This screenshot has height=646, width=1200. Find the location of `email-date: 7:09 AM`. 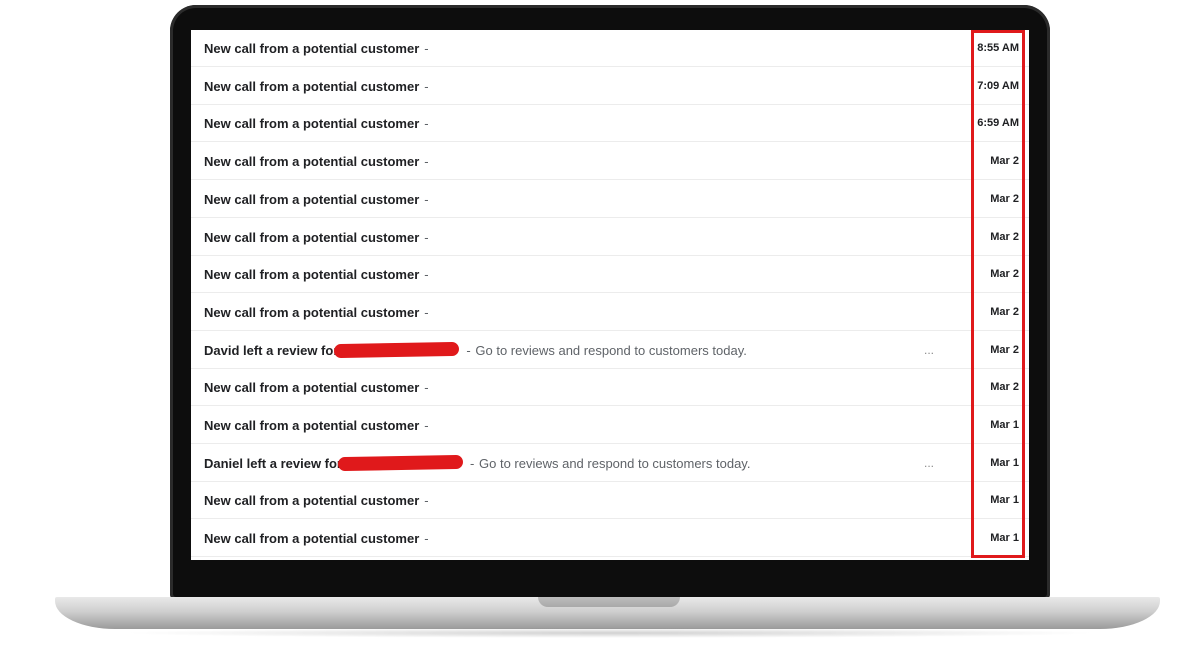

email-date: 7:09 AM is located at coordinates (998, 85).